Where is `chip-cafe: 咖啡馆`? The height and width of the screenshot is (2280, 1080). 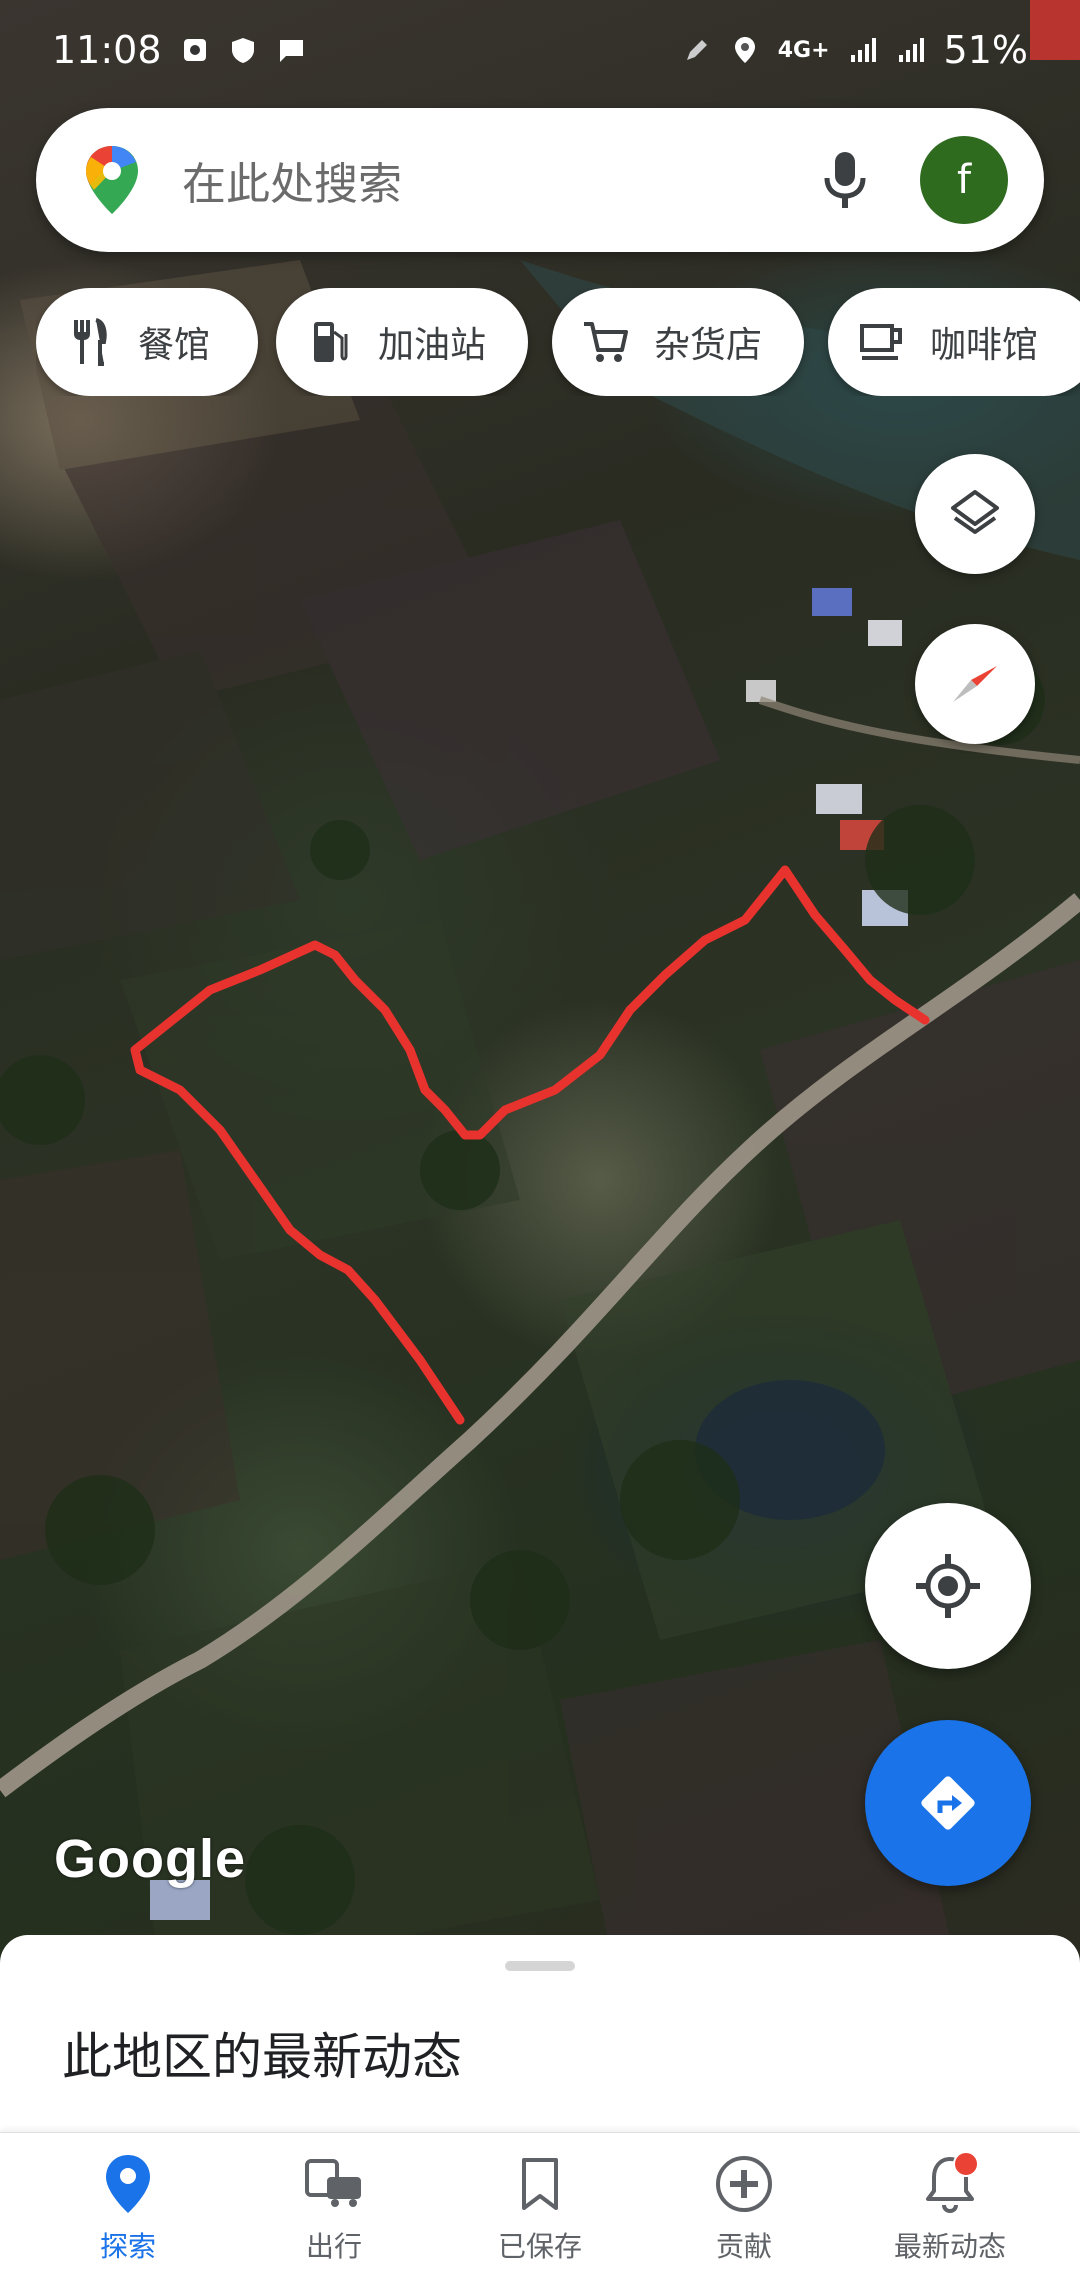 chip-cafe: 咖啡馆 is located at coordinates (954, 342).